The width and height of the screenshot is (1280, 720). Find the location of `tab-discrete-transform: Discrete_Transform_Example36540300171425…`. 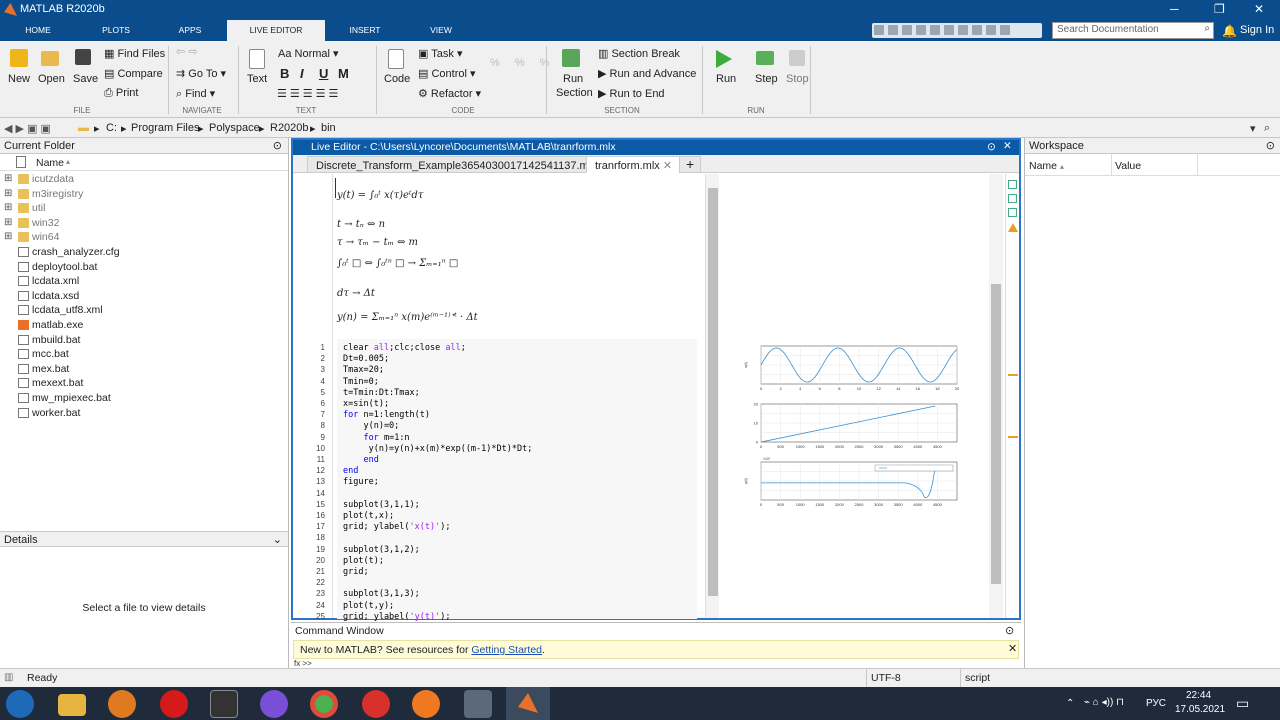

tab-discrete-transform: Discrete_Transform_Example36540300171425… is located at coordinates (462, 164).